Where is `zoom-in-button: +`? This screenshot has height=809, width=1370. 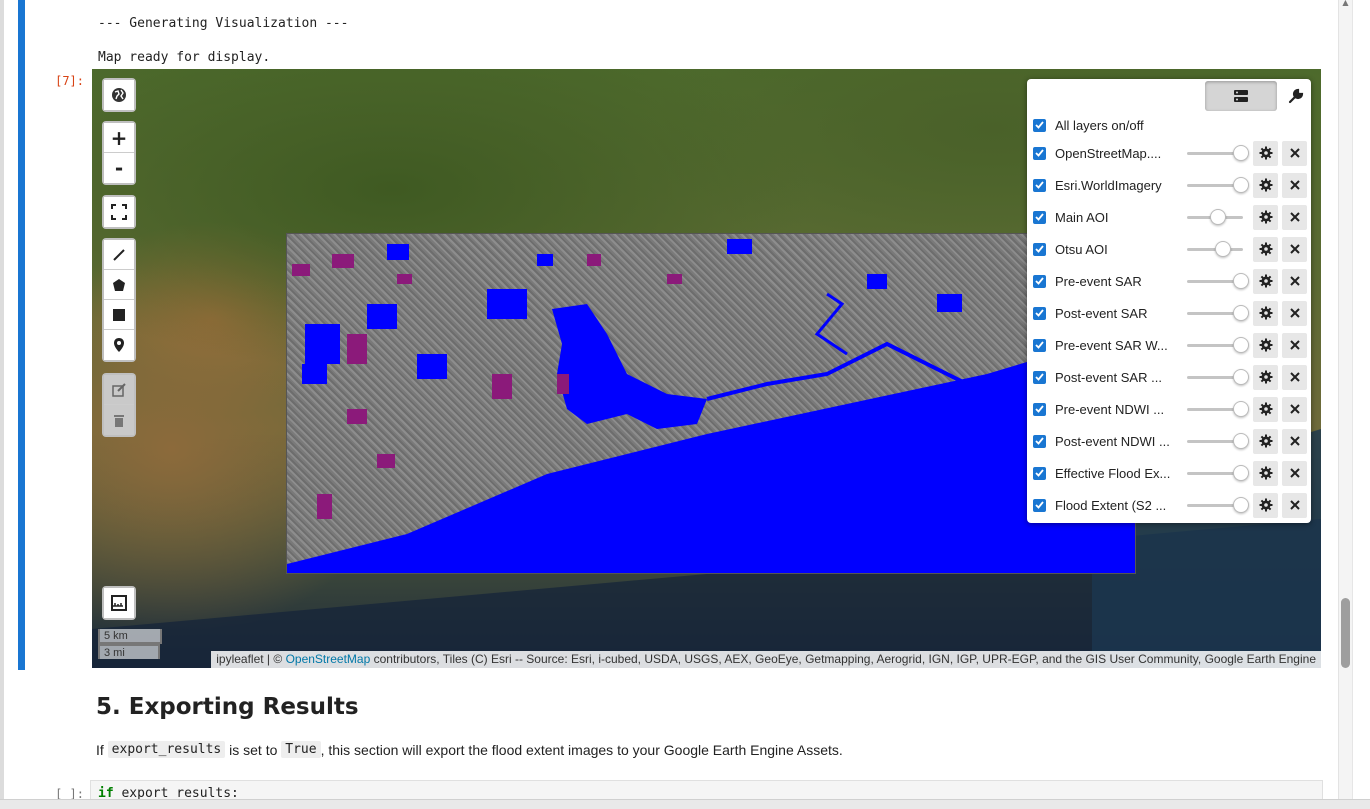 zoom-in-button: + is located at coordinates (119, 138).